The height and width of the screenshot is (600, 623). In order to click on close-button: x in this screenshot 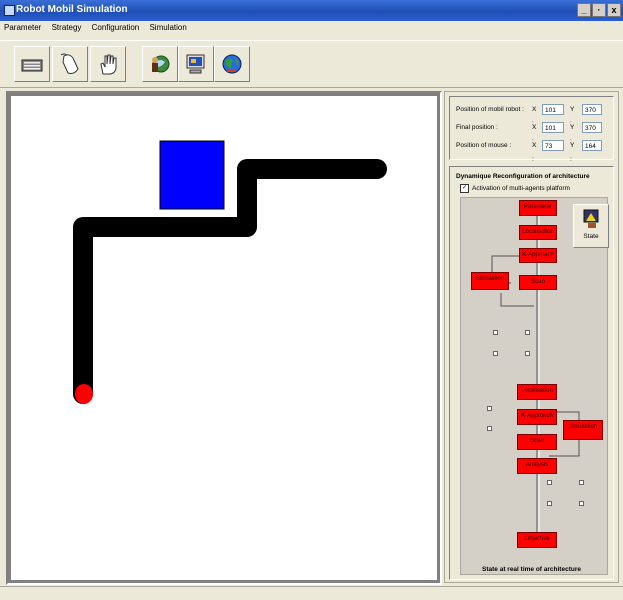, I will do `click(614, 10)`.